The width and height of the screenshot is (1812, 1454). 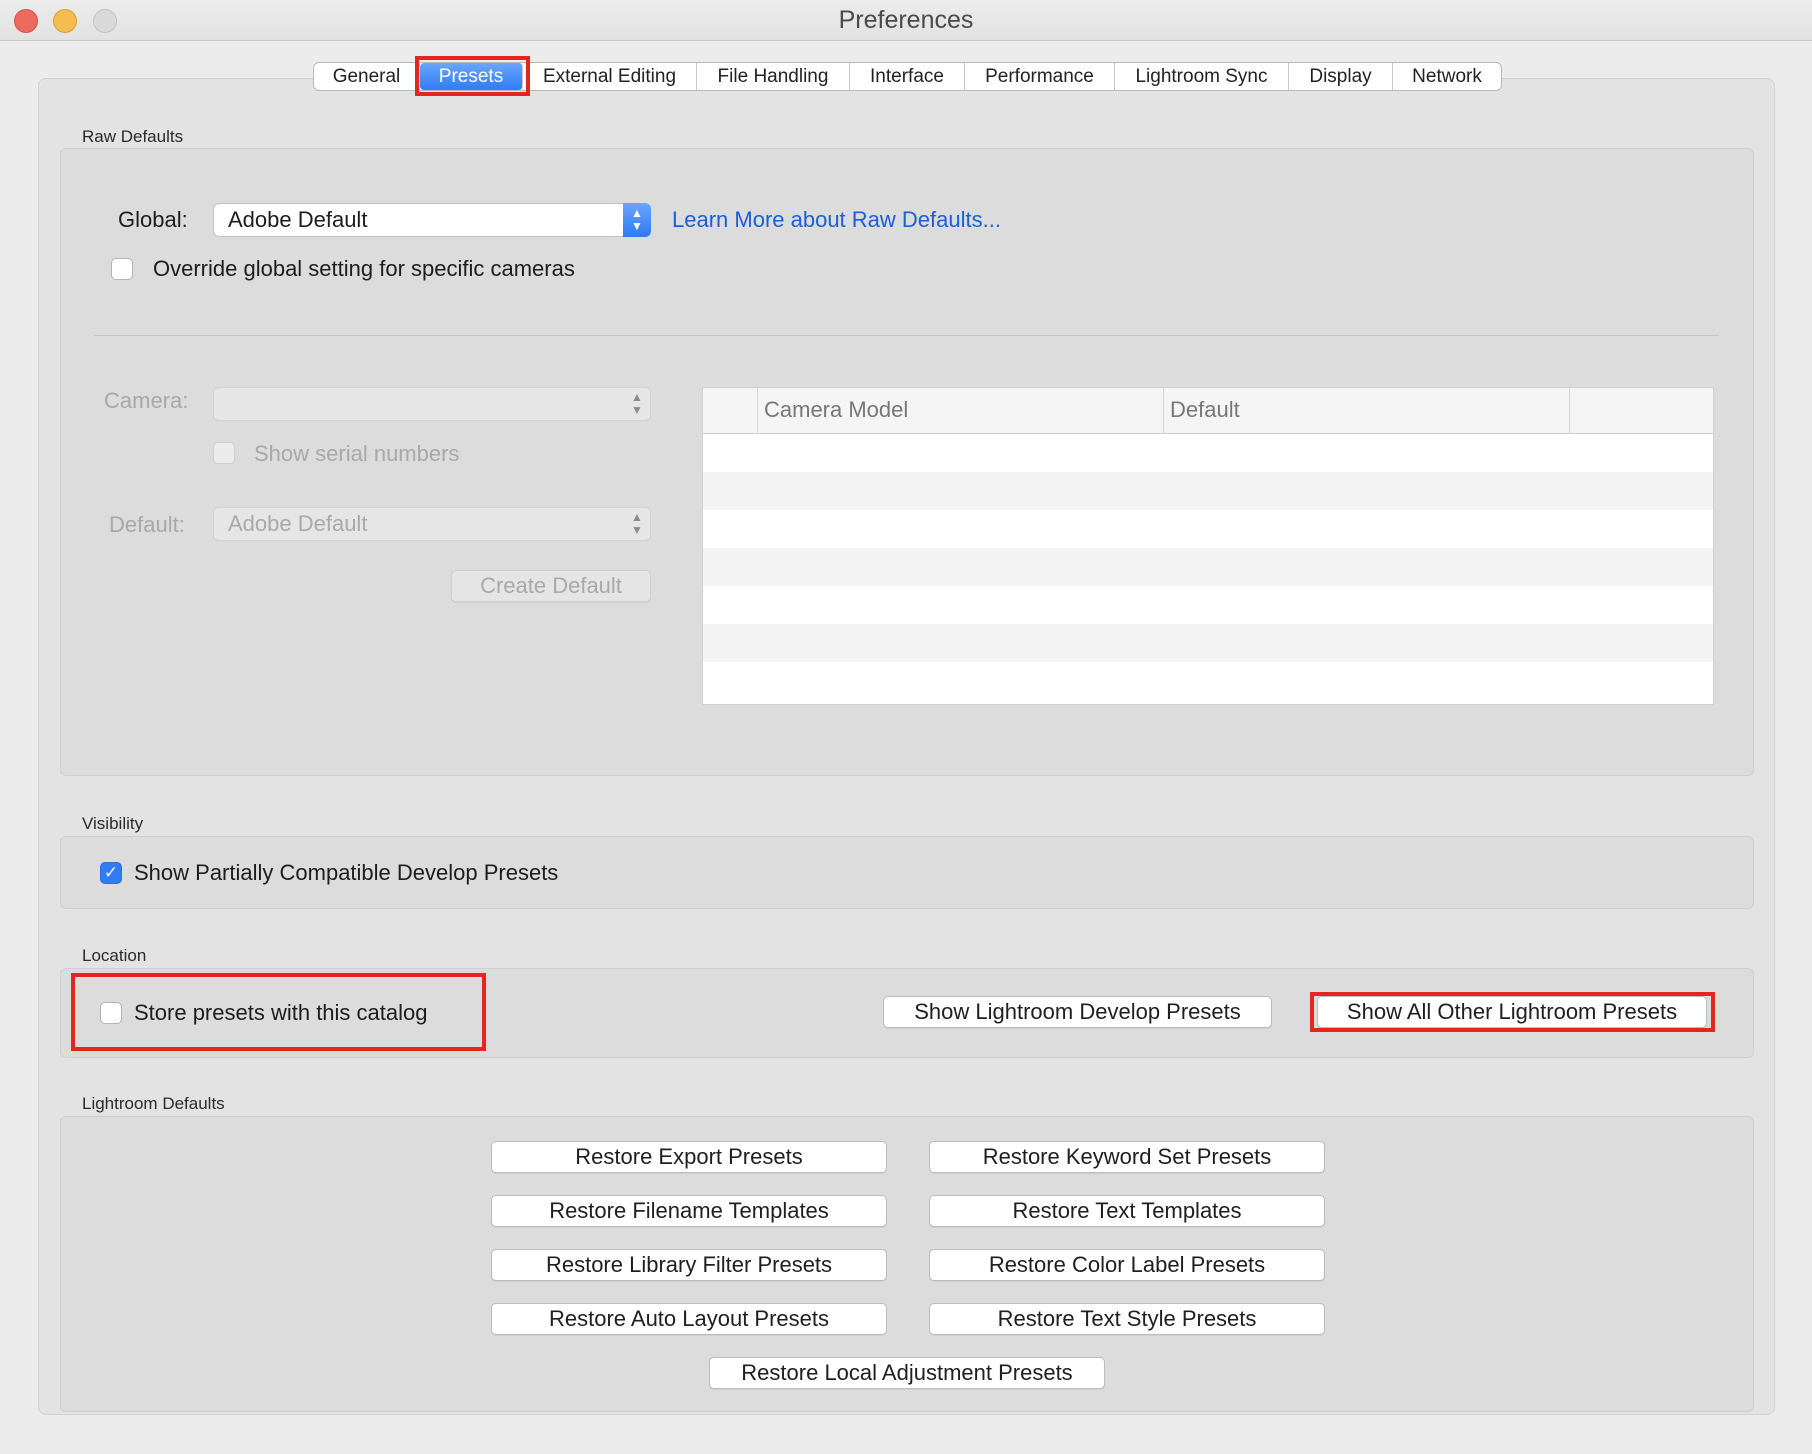 What do you see at coordinates (122, 269) in the screenshot?
I see `override-checkbox` at bounding box center [122, 269].